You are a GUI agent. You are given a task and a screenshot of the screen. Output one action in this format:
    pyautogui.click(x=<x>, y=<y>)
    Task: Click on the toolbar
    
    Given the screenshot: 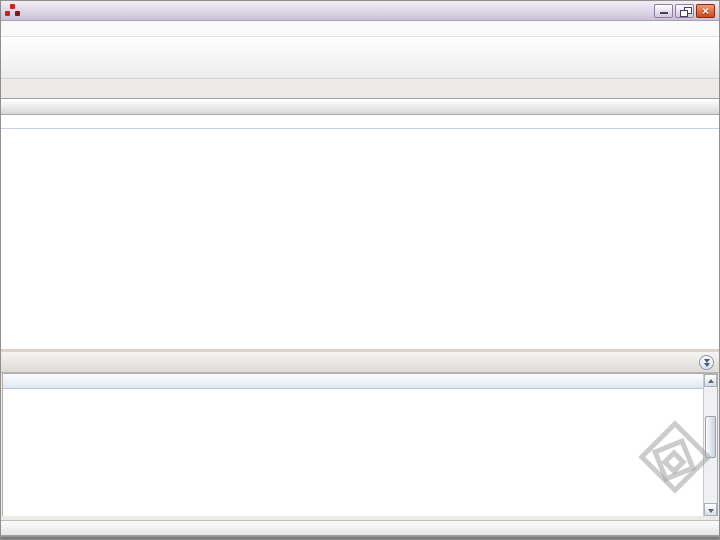 What is the action you would take?
    pyautogui.click(x=360, y=58)
    